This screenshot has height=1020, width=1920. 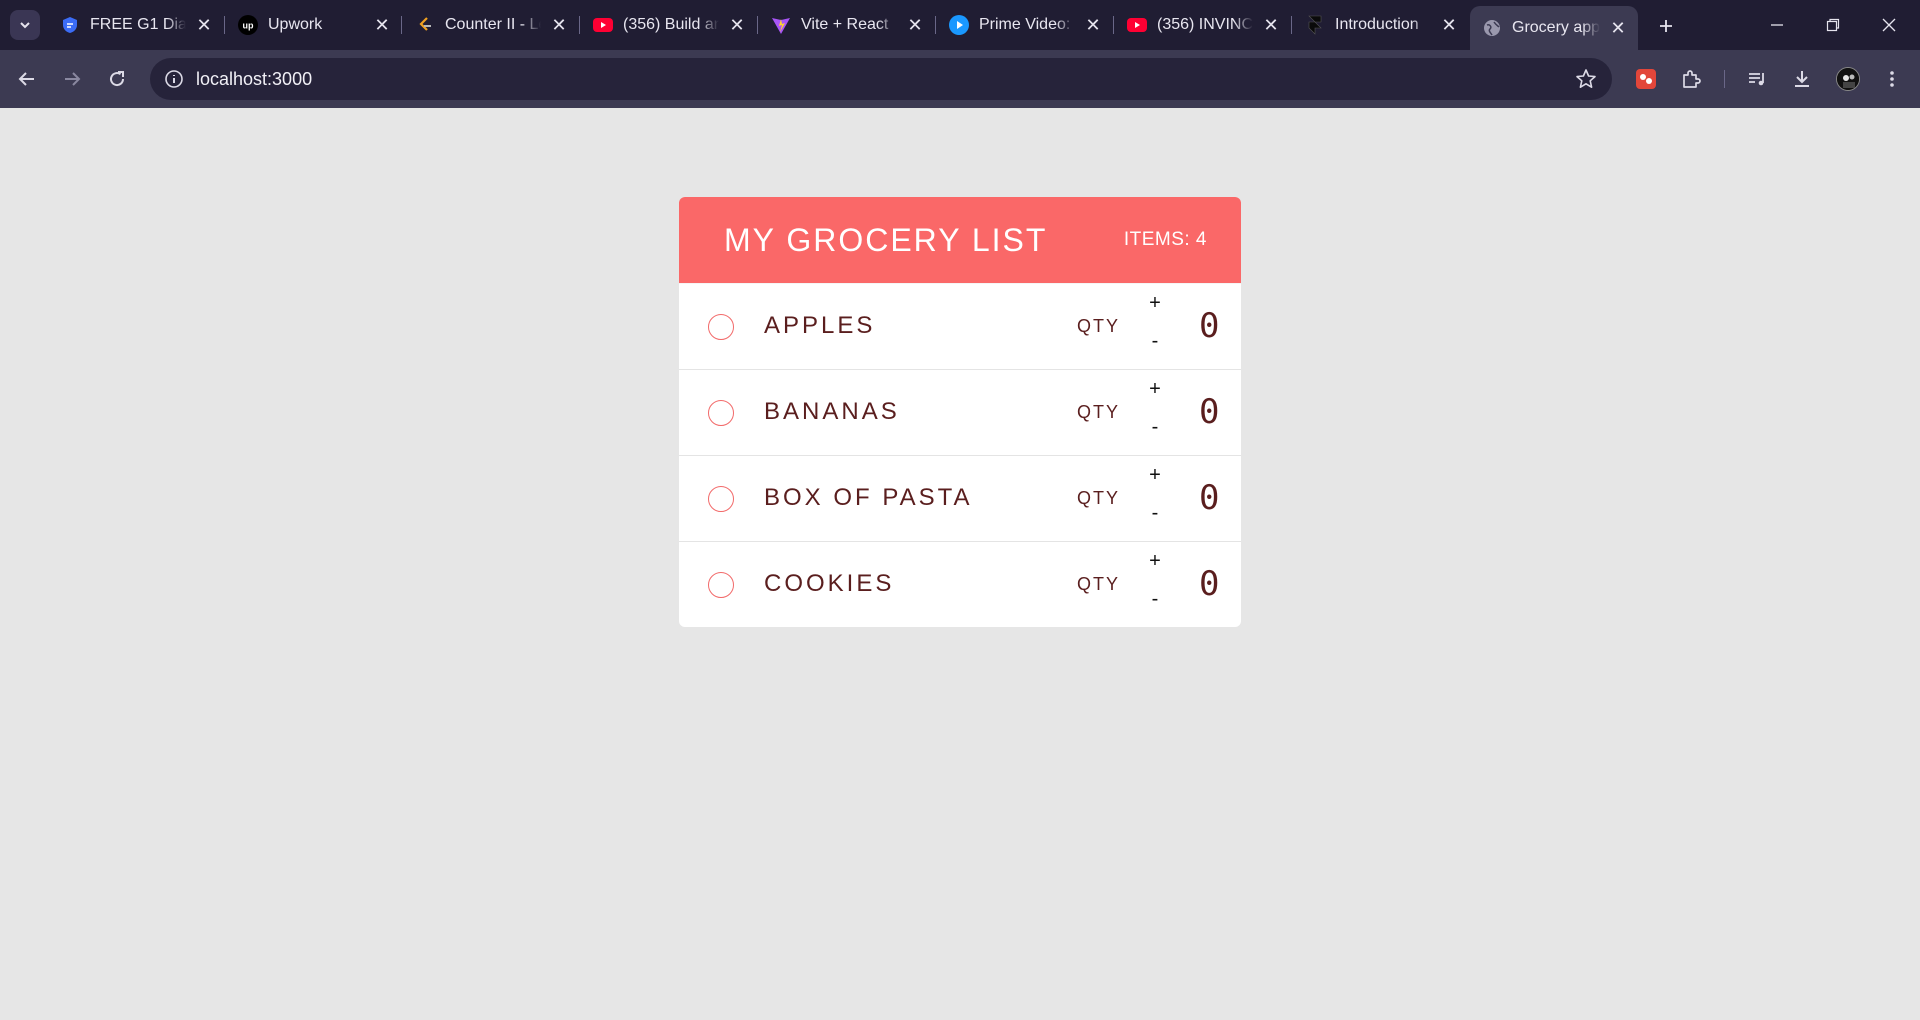 What do you see at coordinates (1165, 239) in the screenshot?
I see `items-count: ITEMS: 4` at bounding box center [1165, 239].